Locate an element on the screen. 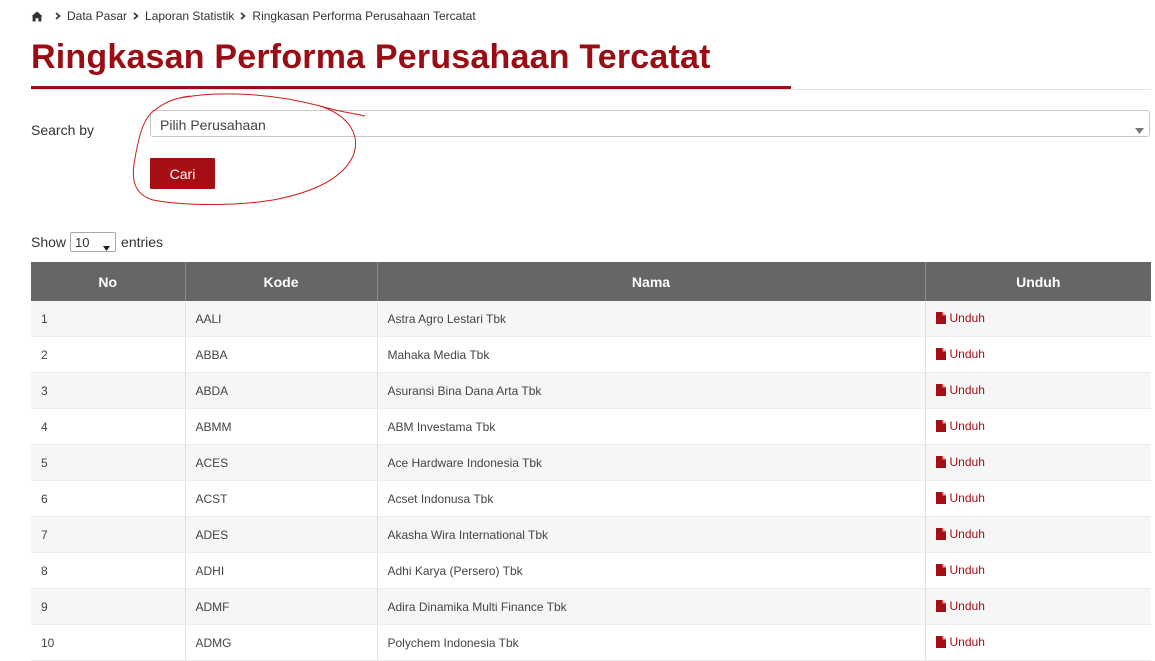 Image resolution: width=1155 pixels, height=661 pixels. cell-kode: ACES is located at coordinates (281, 462).